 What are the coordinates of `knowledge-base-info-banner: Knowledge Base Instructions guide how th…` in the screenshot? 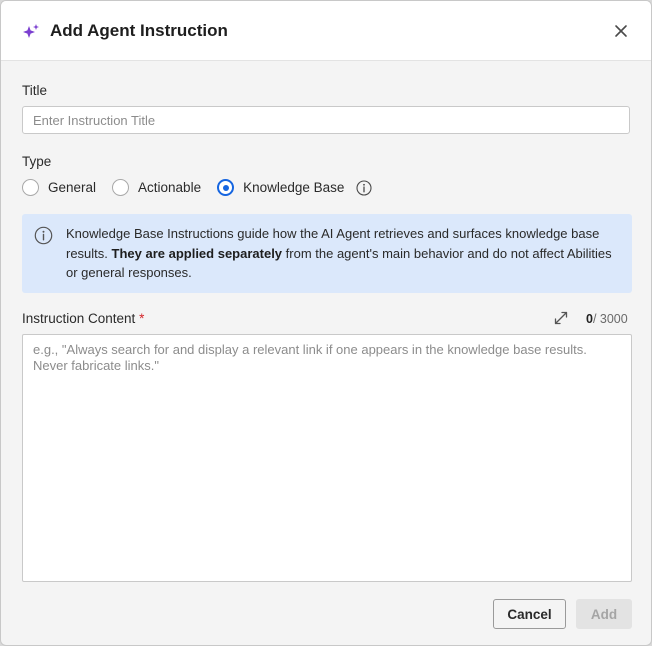 It's located at (327, 253).